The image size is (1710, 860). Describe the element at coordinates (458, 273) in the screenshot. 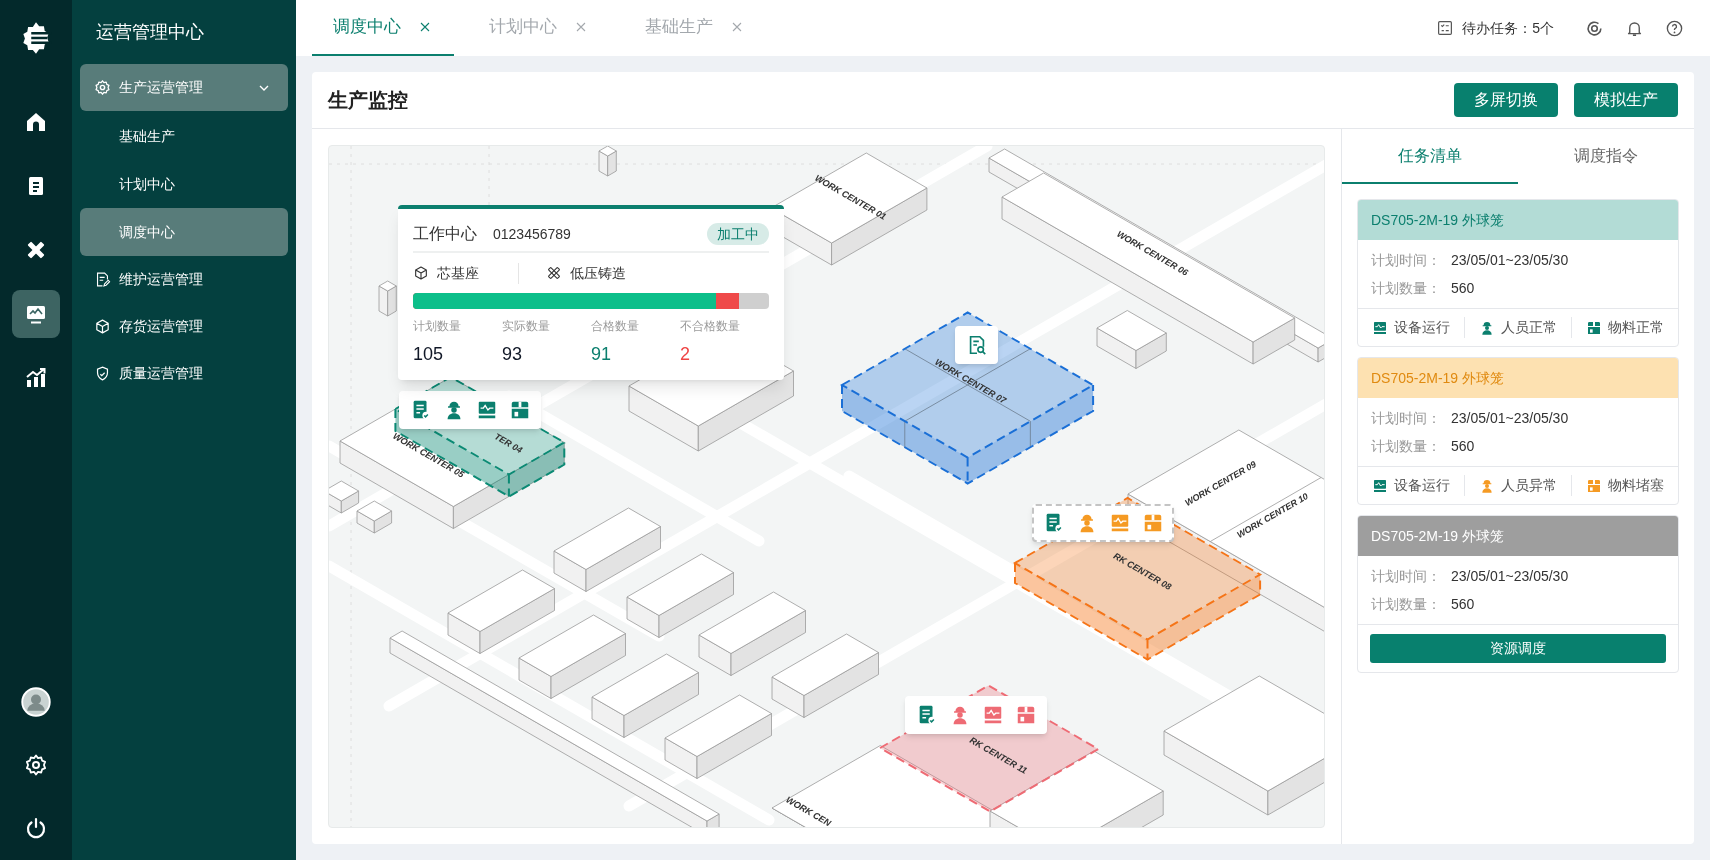

I see `part-name: 芯基座` at that location.